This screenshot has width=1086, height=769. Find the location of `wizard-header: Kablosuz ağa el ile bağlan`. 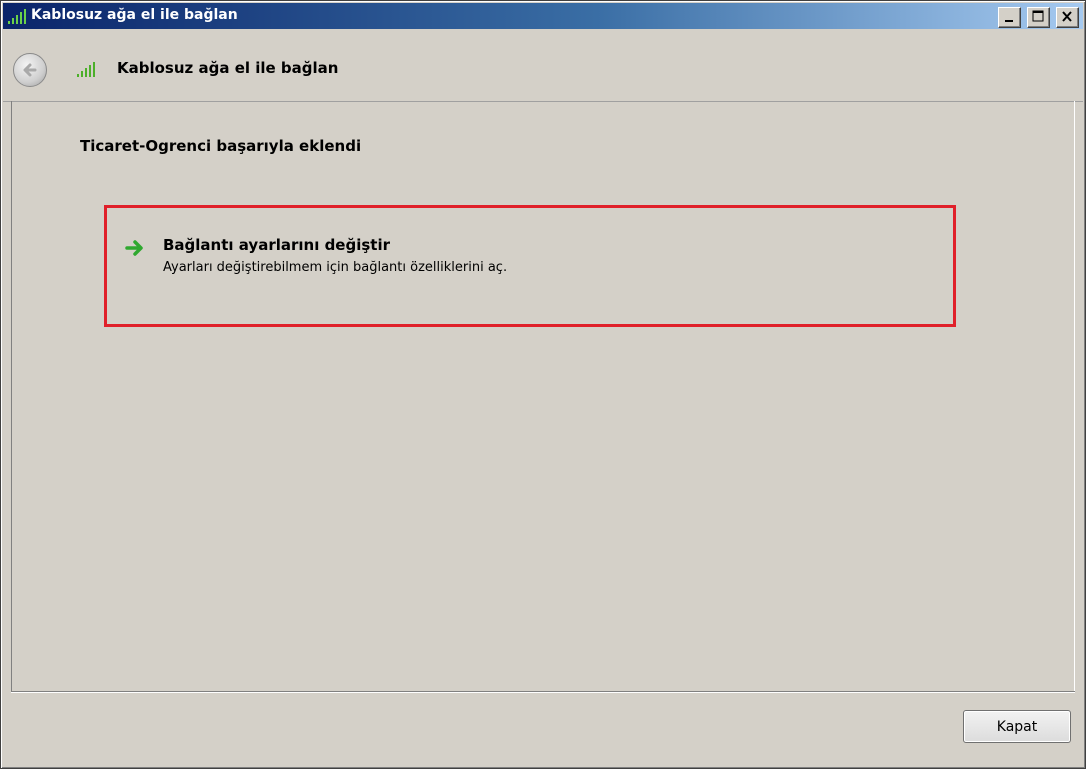

wizard-header: Kablosuz ağa el ile bağlan is located at coordinates (543, 65).